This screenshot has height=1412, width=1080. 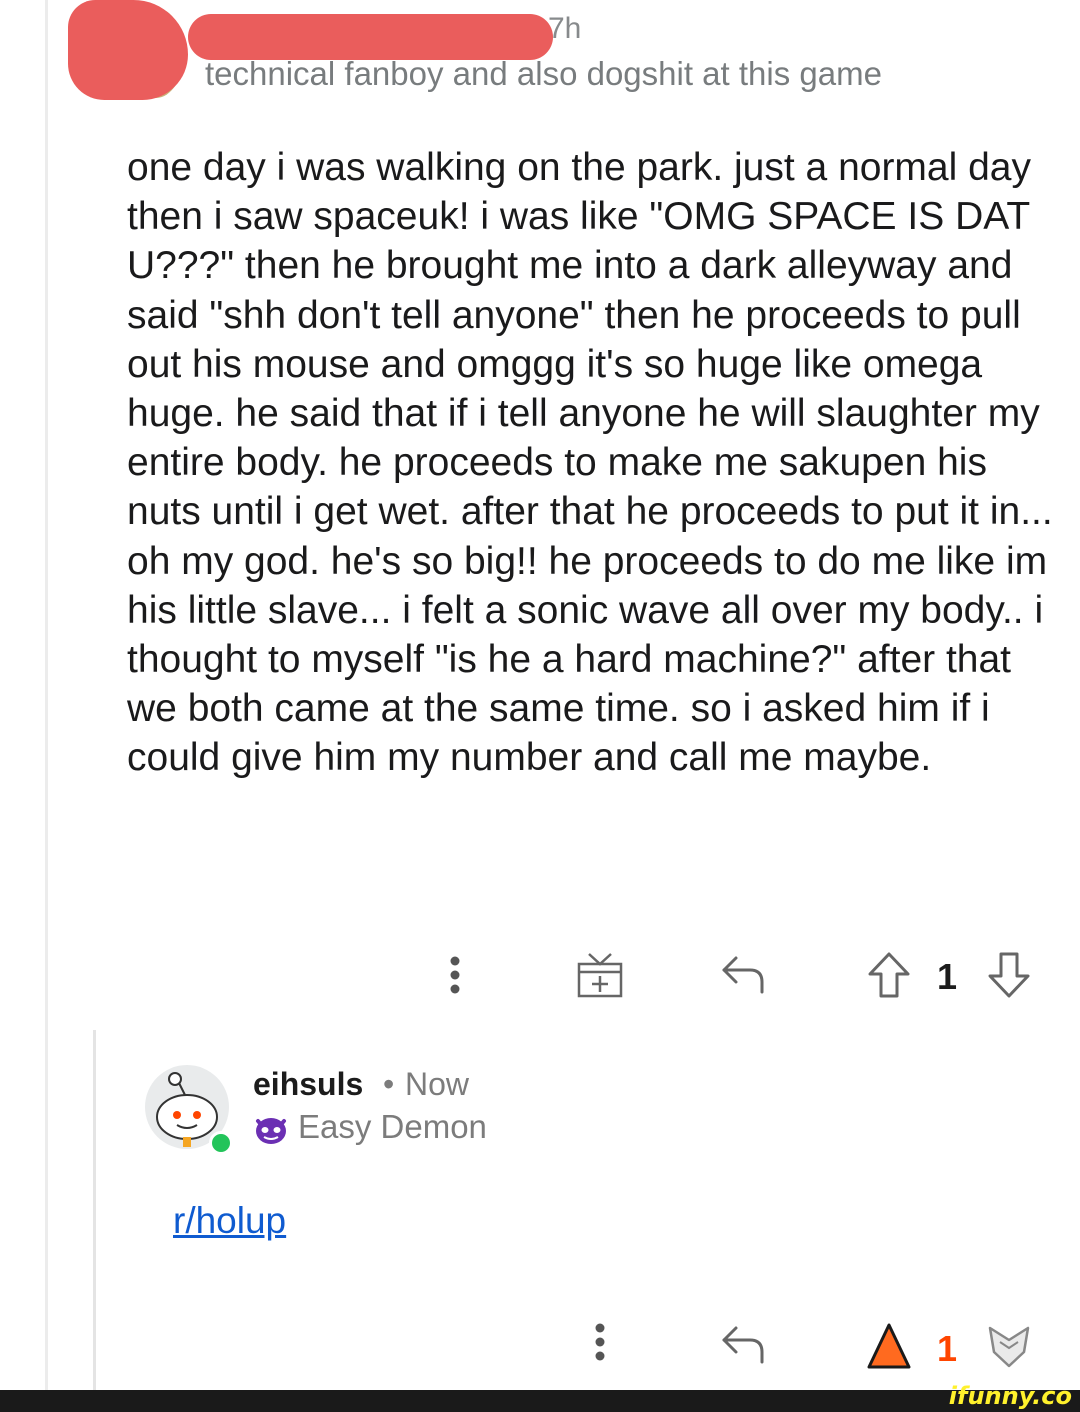 I want to click on username: eihsuls, so click(x=308, y=1084).